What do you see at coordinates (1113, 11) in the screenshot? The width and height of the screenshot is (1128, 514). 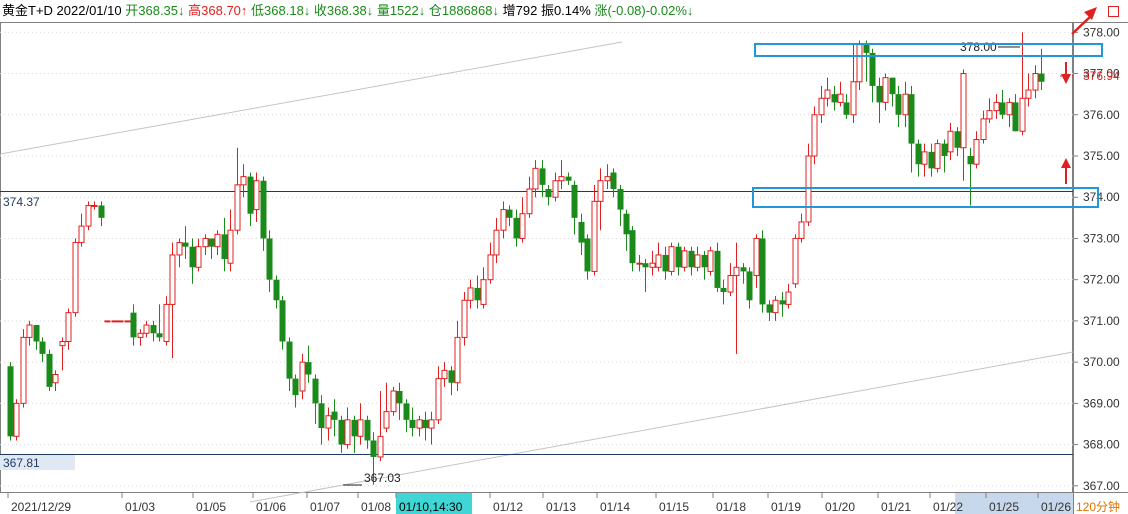 I see `maximize-icon` at bounding box center [1113, 11].